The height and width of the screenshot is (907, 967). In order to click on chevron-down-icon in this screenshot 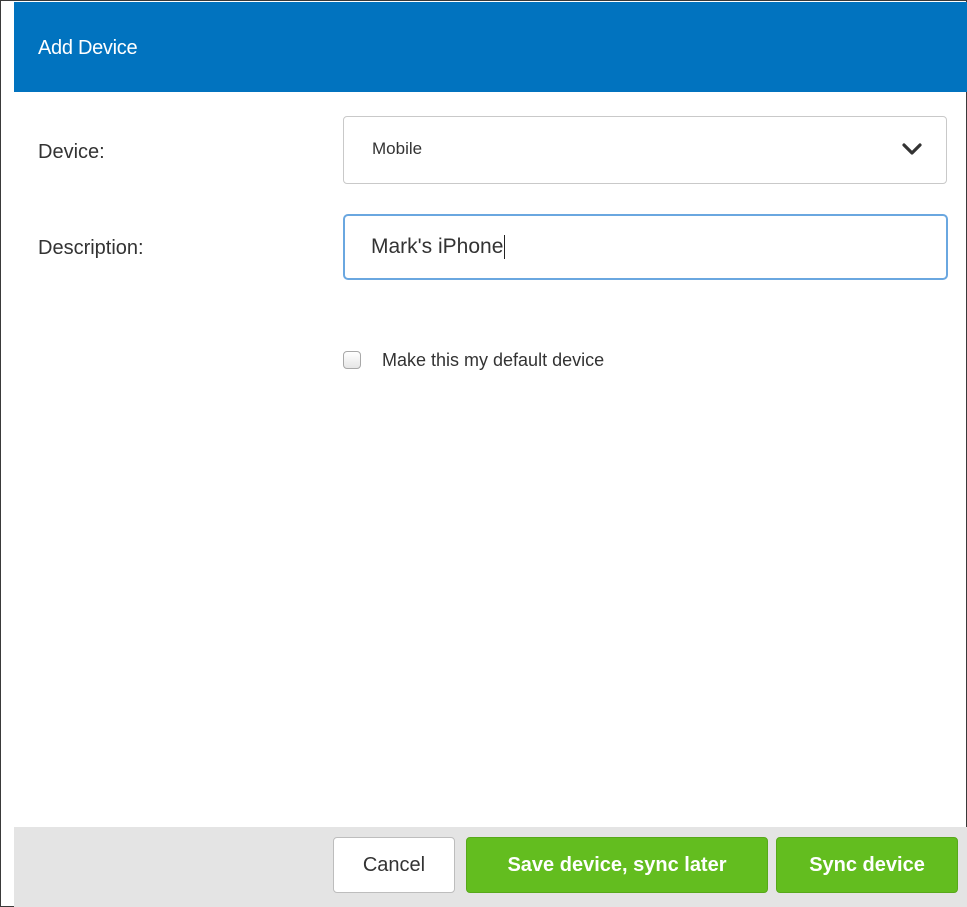, I will do `click(912, 149)`.